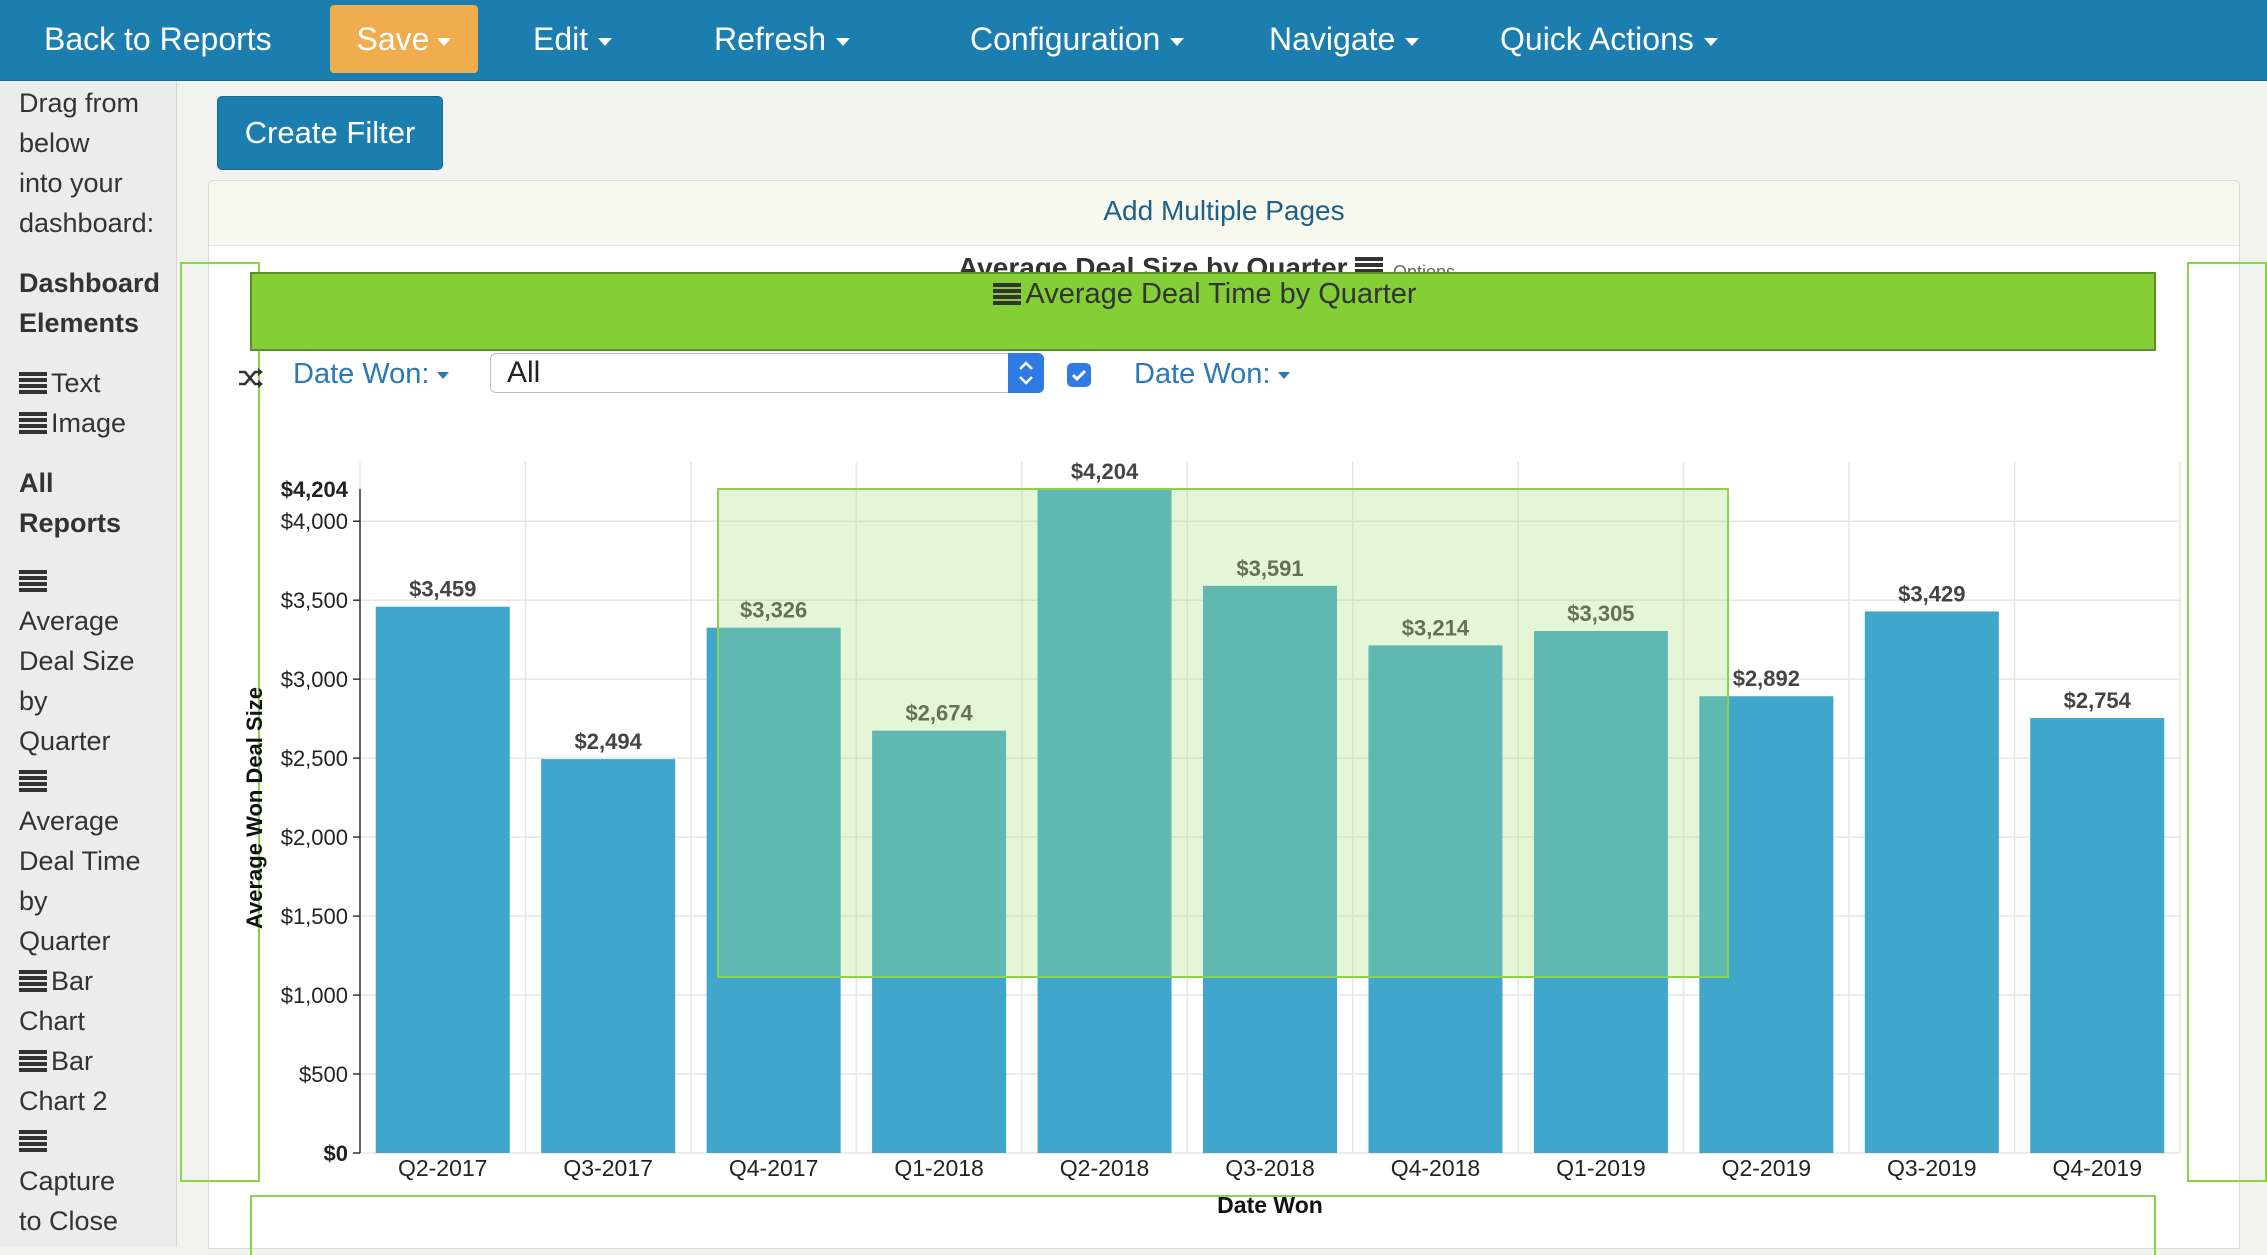 Image resolution: width=2267 pixels, height=1255 pixels. What do you see at coordinates (608, 1168) in the screenshot?
I see `x-tick-label: Q3-2017` at bounding box center [608, 1168].